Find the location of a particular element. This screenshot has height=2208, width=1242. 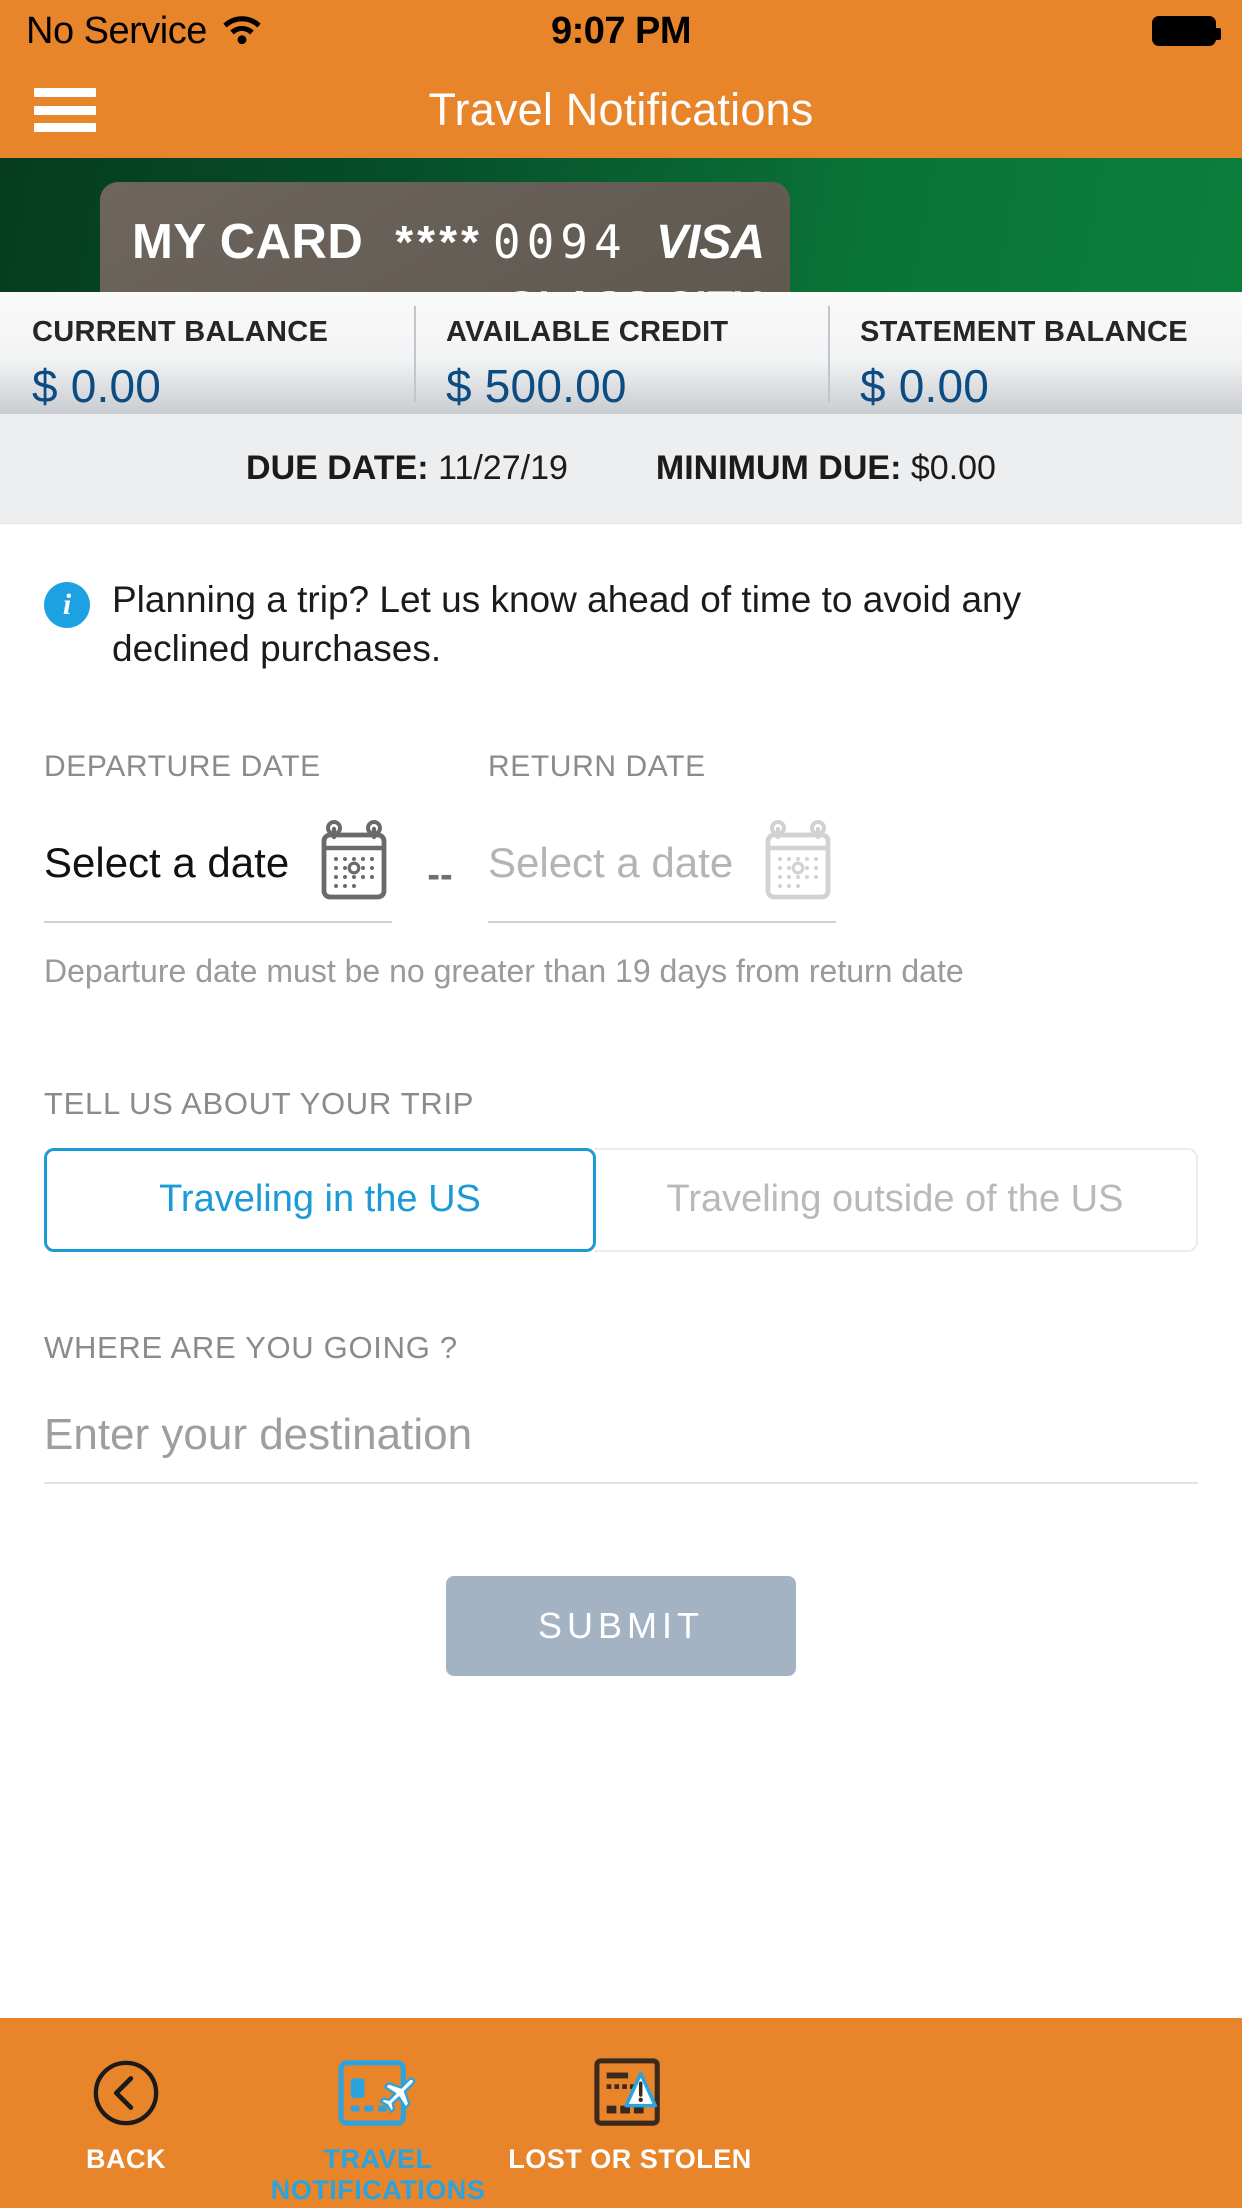

return-date-label: RETURN DATE is located at coordinates (597, 766).